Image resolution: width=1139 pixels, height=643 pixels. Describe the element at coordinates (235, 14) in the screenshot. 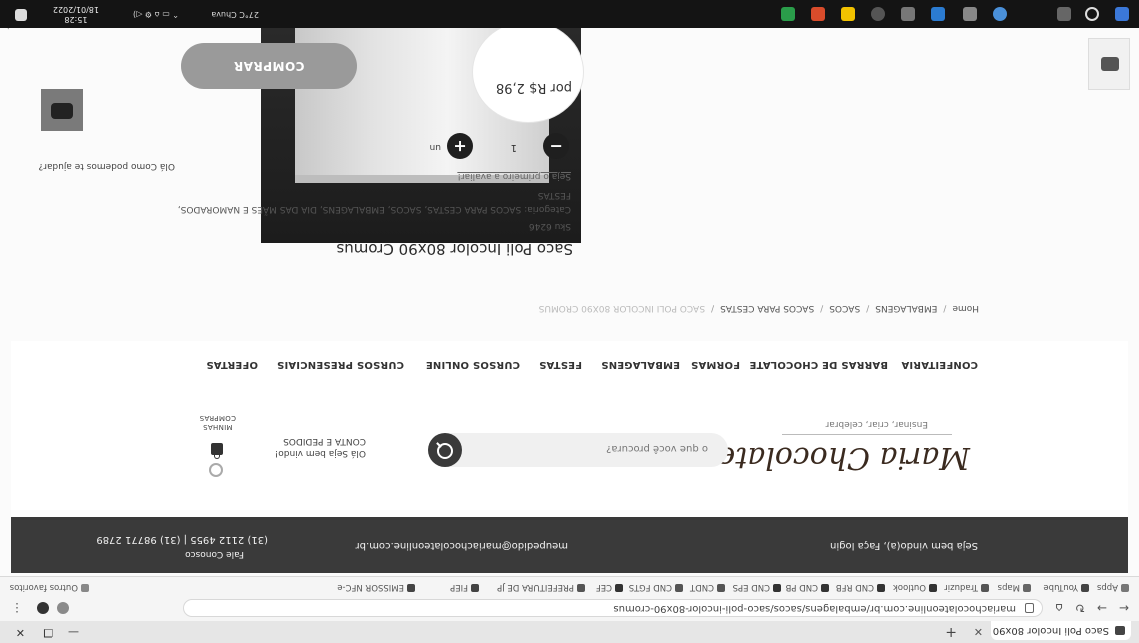

I see `weather-text: 27°C Chuva` at that location.